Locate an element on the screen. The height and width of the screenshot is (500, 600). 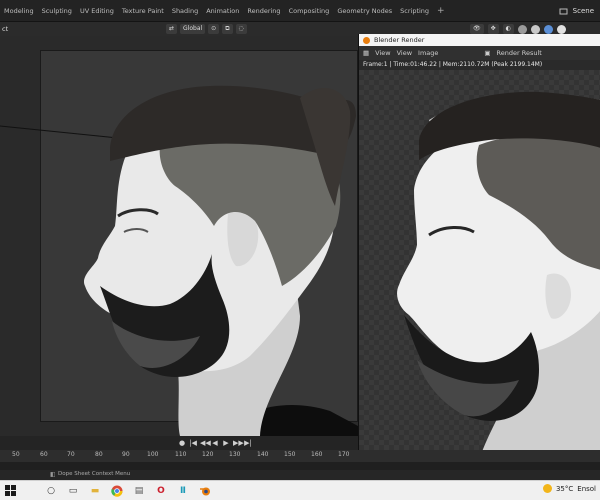
tab-geometry-nodes: Geometry Nodes is located at coordinates (364, 11).